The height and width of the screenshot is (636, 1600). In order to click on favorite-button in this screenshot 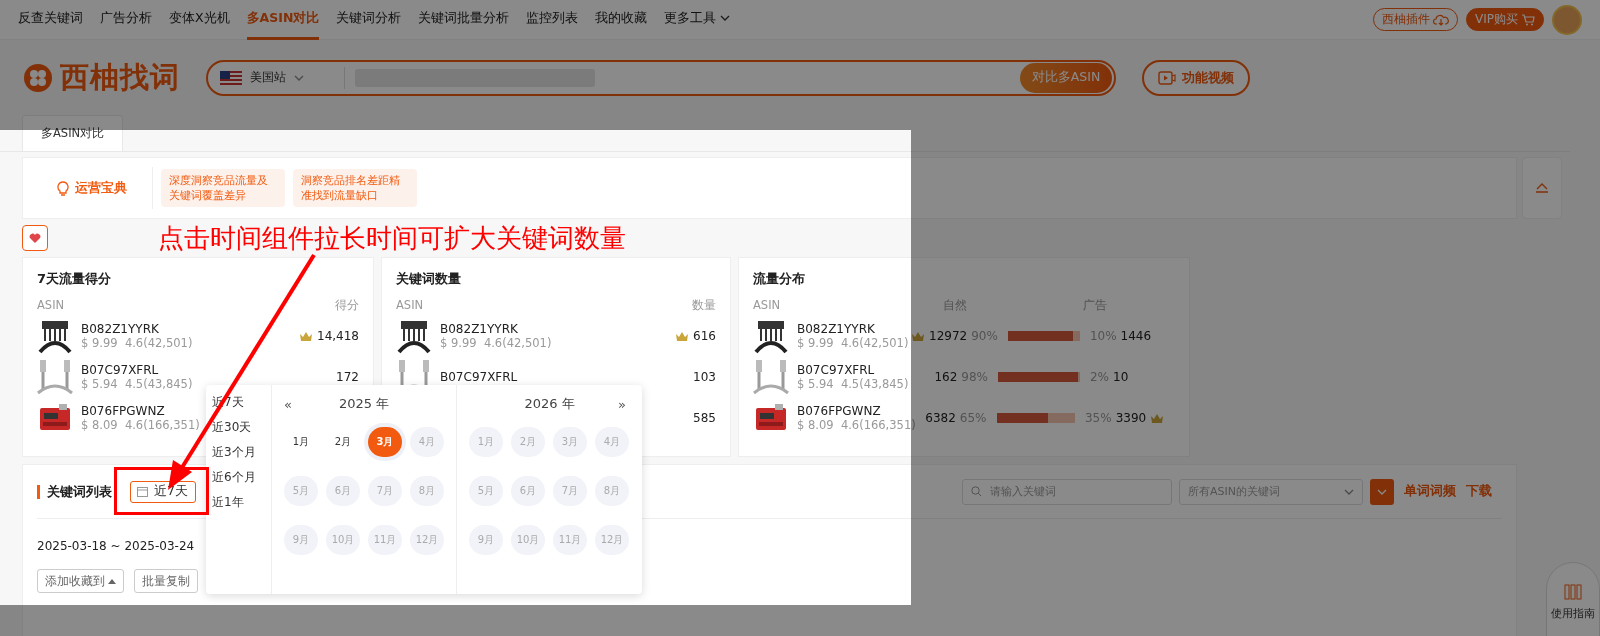, I will do `click(35, 238)`.